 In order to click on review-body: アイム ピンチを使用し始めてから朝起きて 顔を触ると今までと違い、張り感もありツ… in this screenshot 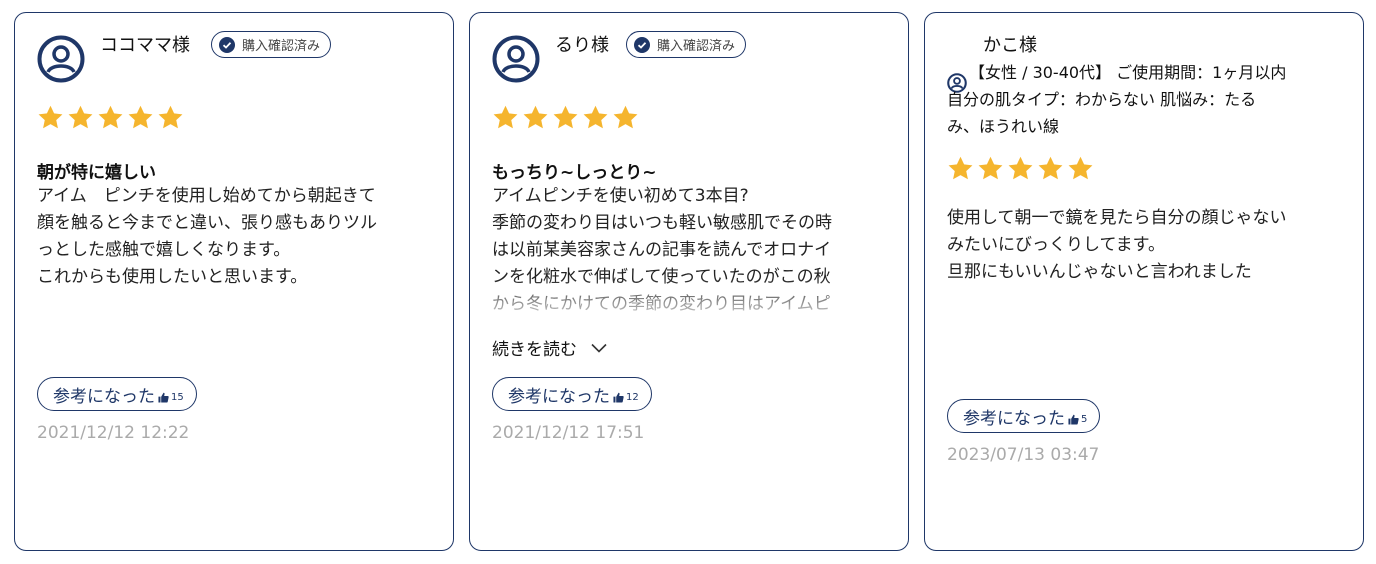, I will do `click(207, 236)`.